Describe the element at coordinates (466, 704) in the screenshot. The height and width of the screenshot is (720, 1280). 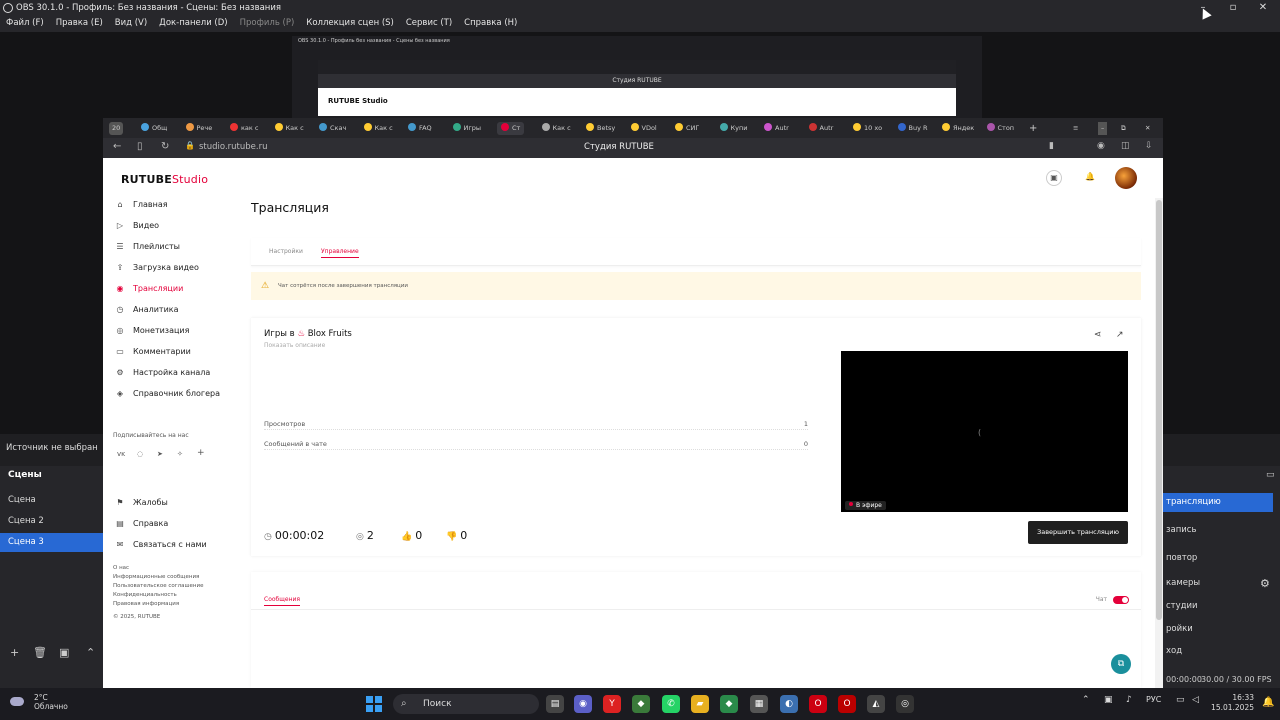
I see `taskbar-search: ⌕ Поиск` at that location.